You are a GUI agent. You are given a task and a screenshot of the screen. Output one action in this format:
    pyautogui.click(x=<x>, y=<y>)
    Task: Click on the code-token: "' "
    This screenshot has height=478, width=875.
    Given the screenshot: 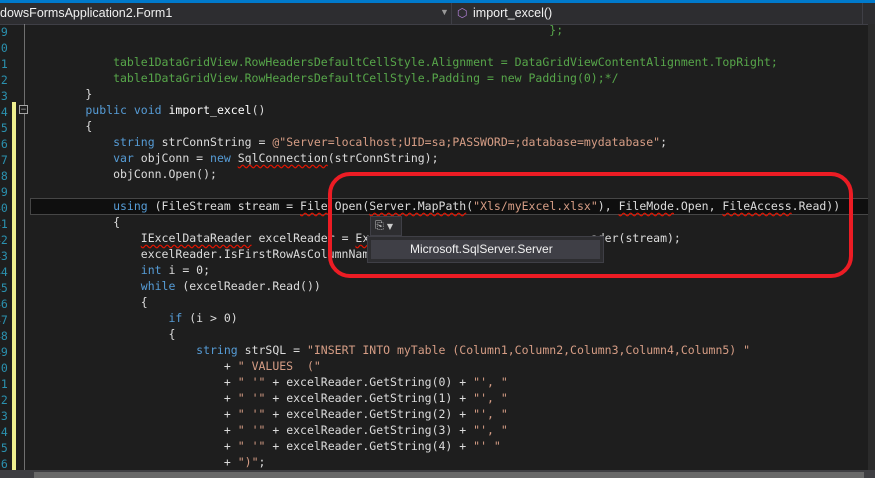 What is the action you would take?
    pyautogui.click(x=487, y=446)
    